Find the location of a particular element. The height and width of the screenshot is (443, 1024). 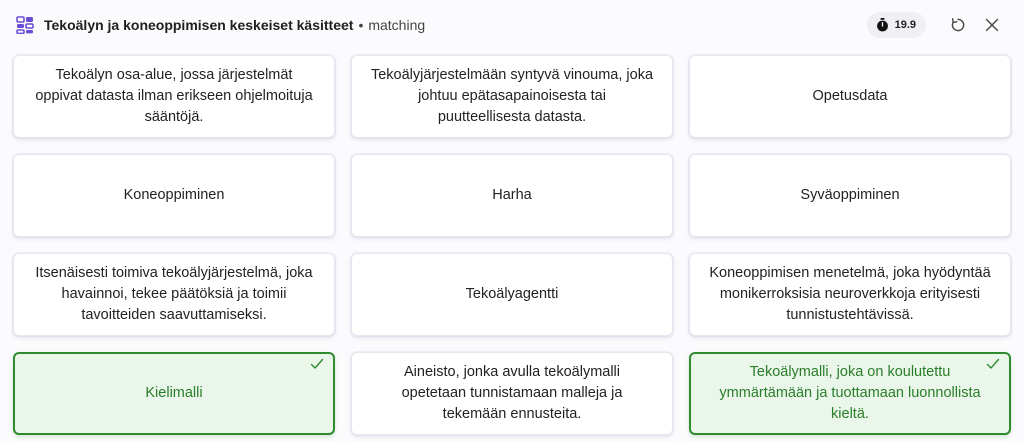

restart-button is located at coordinates (958, 25).